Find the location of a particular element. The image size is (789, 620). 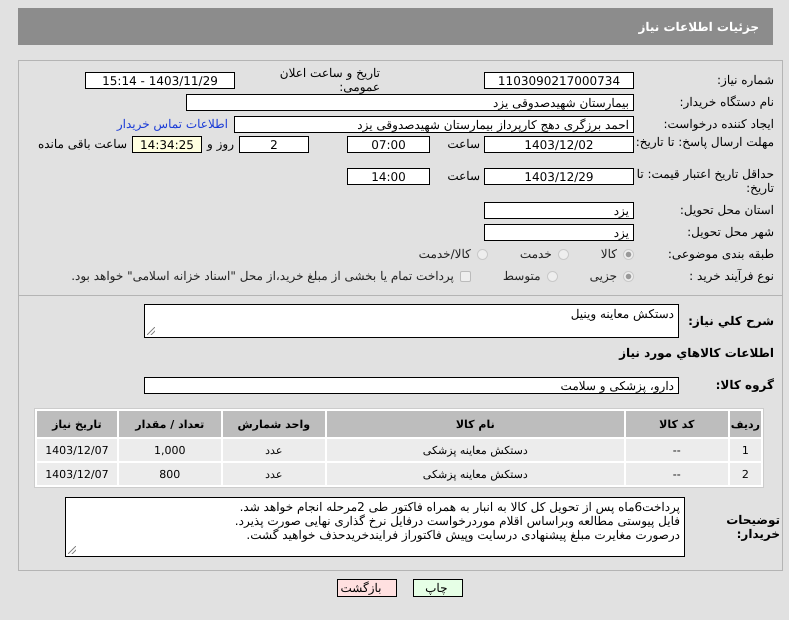

table-cell: 2 is located at coordinates (745, 474).